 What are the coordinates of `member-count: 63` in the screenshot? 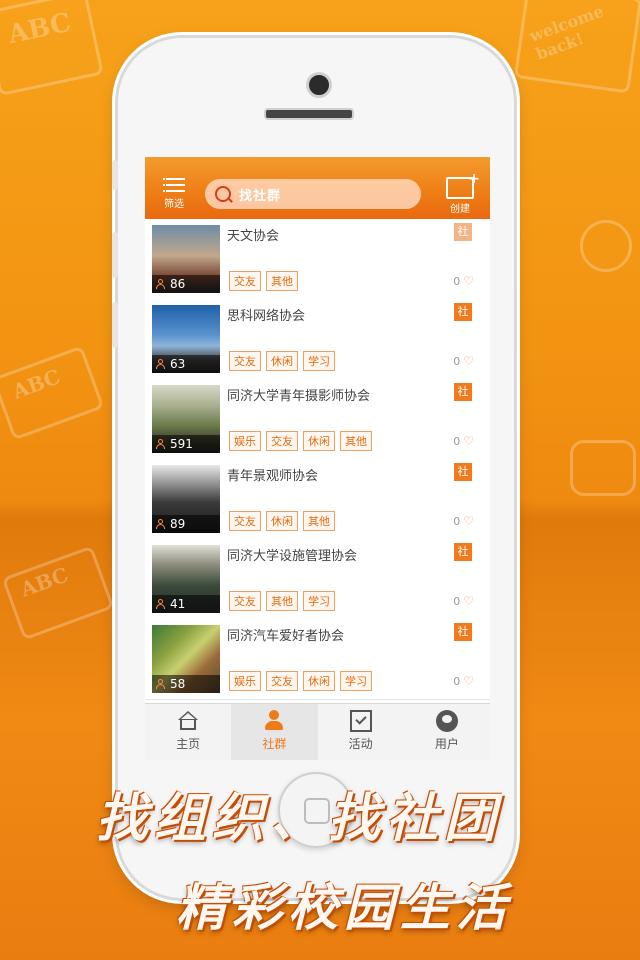 It's located at (178, 364).